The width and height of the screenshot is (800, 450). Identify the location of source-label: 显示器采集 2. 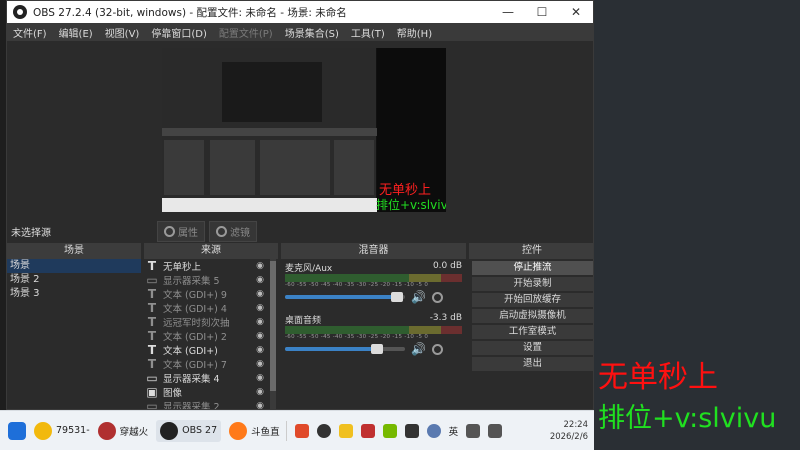
(191, 406).